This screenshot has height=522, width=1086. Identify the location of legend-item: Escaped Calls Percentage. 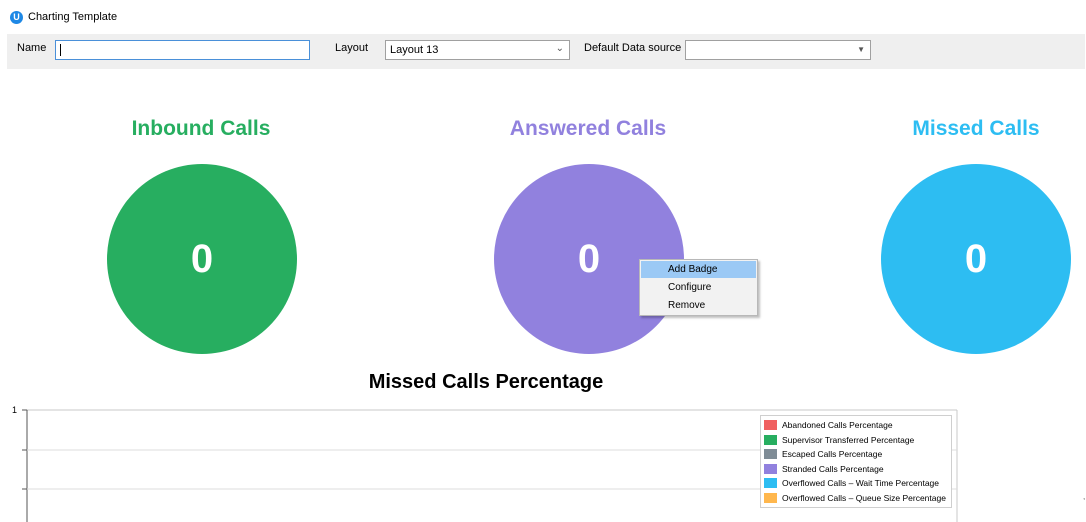
(856, 454).